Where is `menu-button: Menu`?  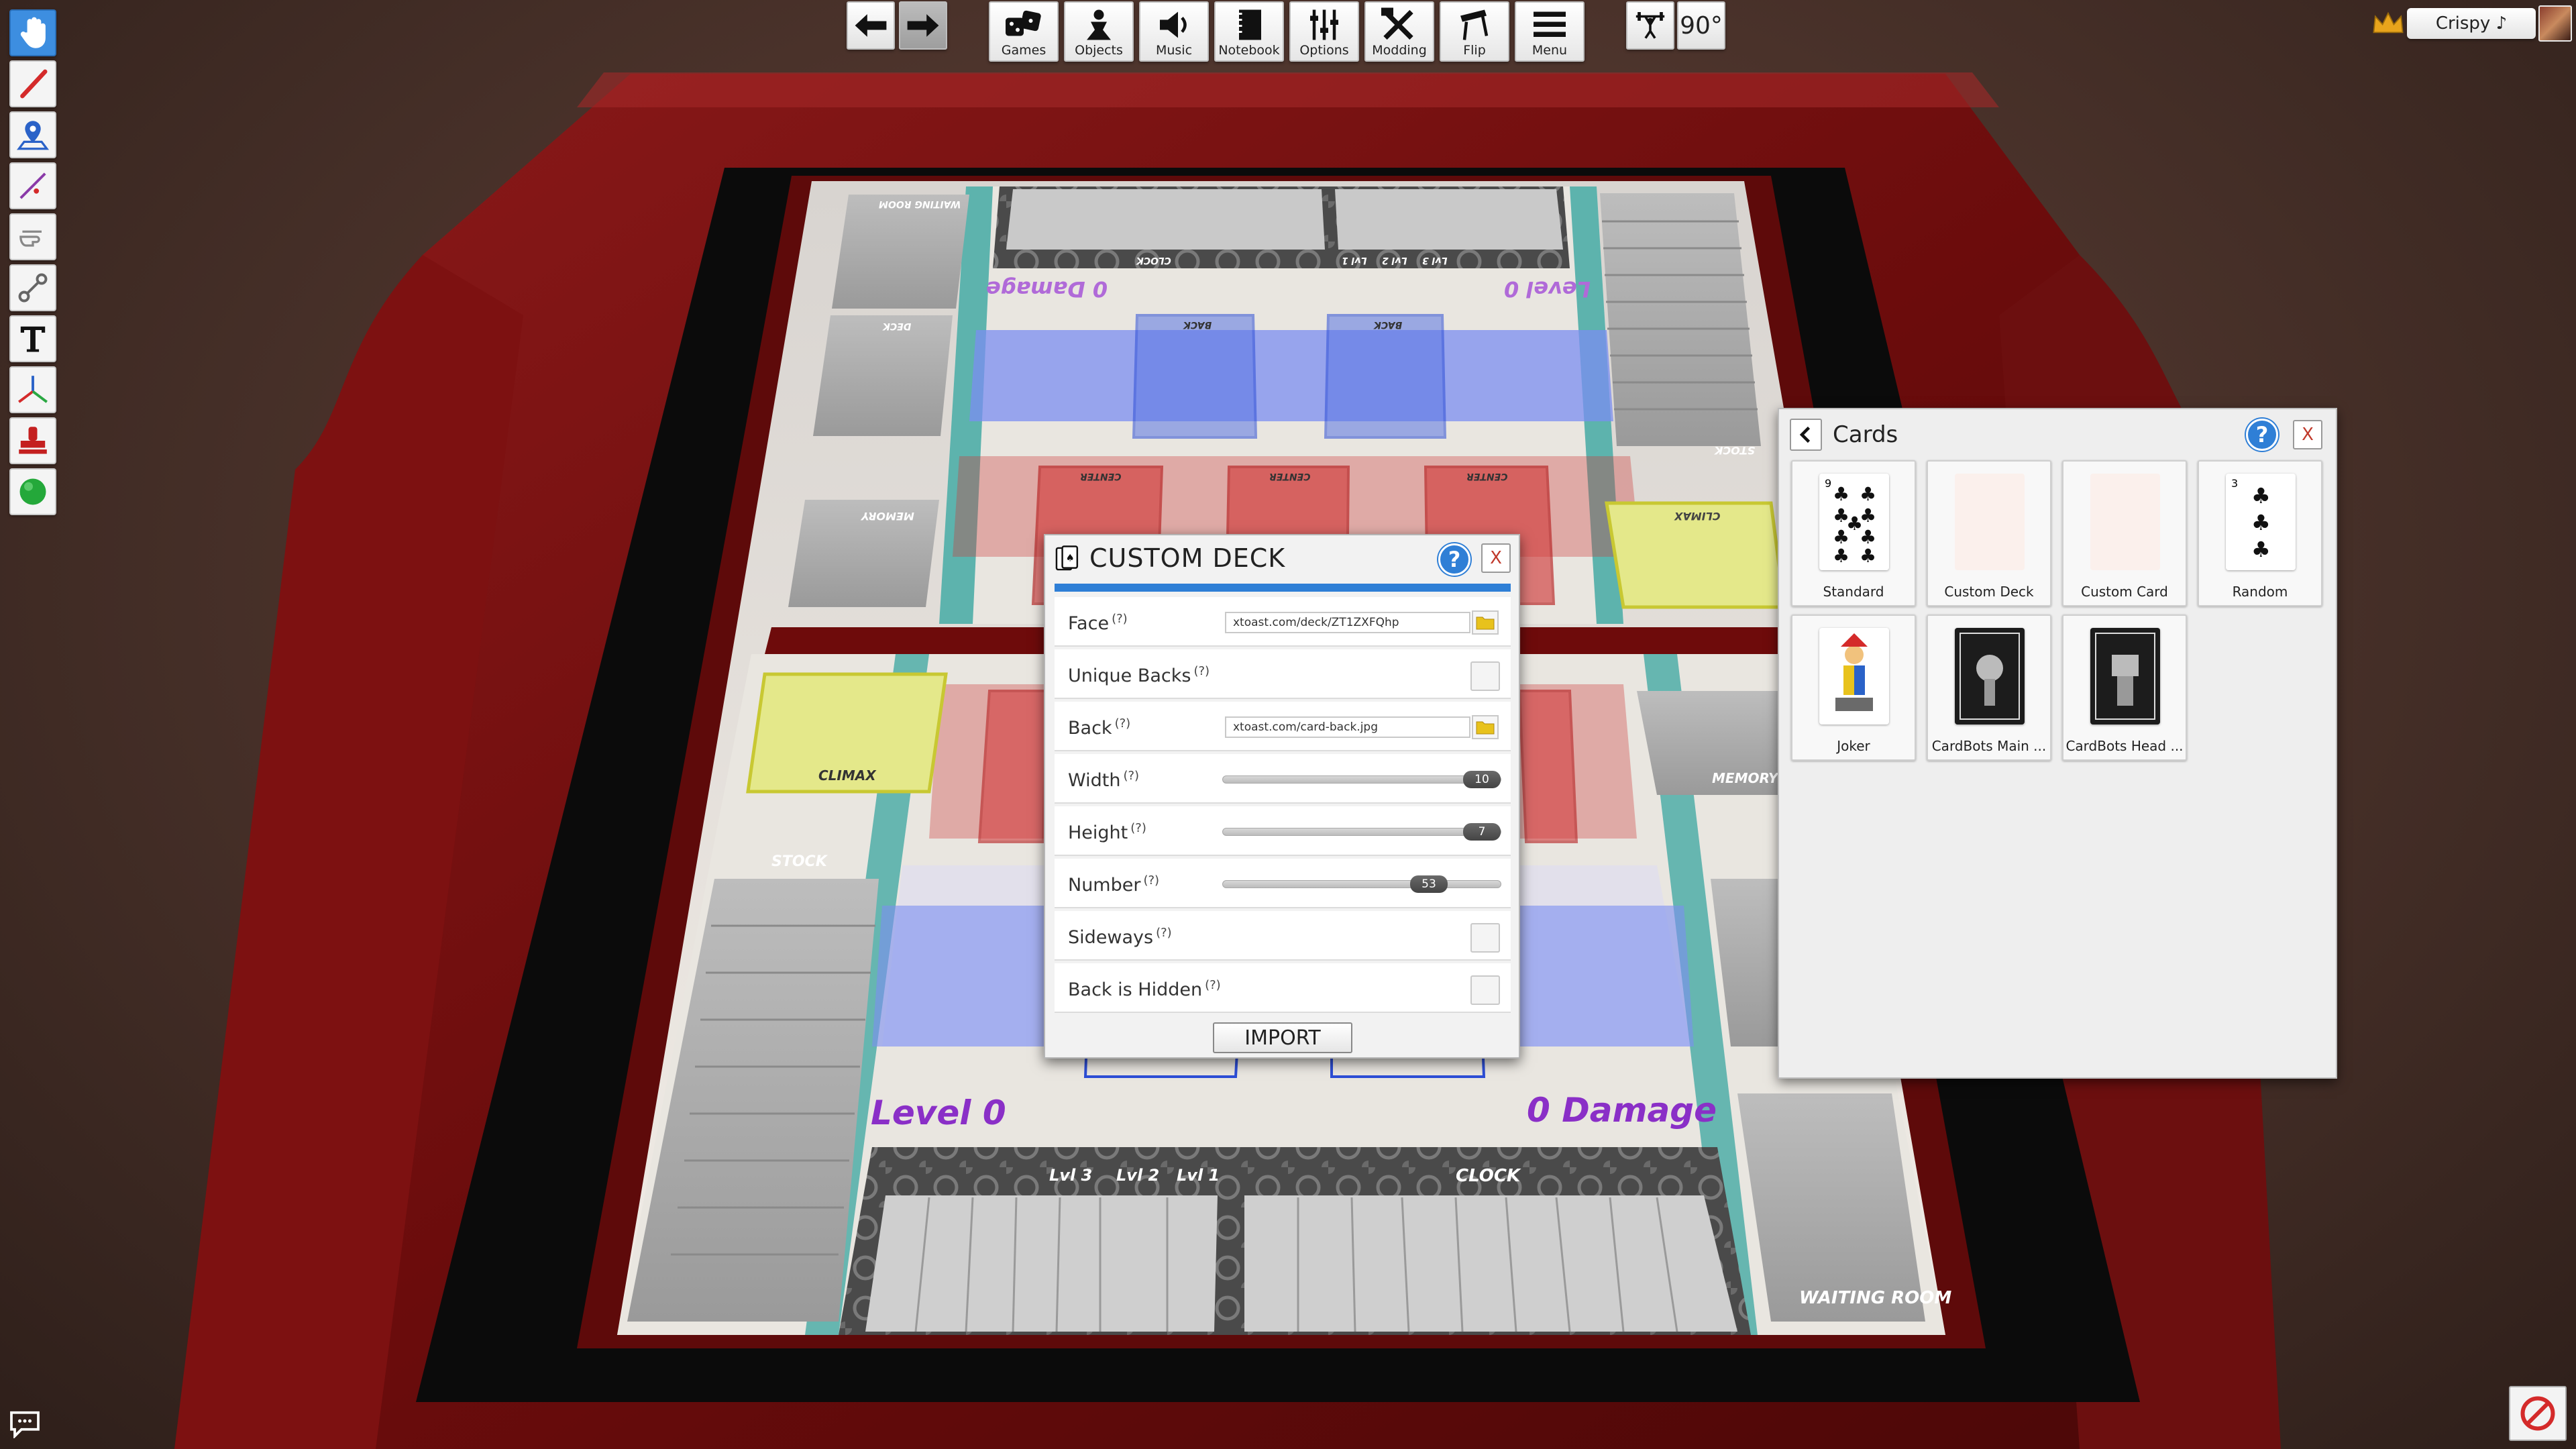
menu-button: Menu is located at coordinates (1550, 31).